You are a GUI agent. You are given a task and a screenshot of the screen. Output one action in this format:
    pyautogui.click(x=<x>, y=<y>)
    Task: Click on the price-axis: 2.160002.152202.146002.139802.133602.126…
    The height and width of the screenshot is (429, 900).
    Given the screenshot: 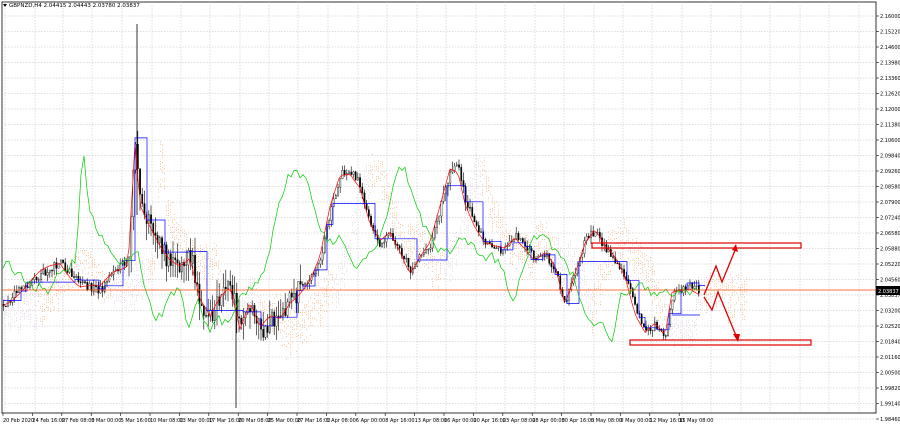 What is the action you would take?
    pyautogui.click(x=888, y=218)
    